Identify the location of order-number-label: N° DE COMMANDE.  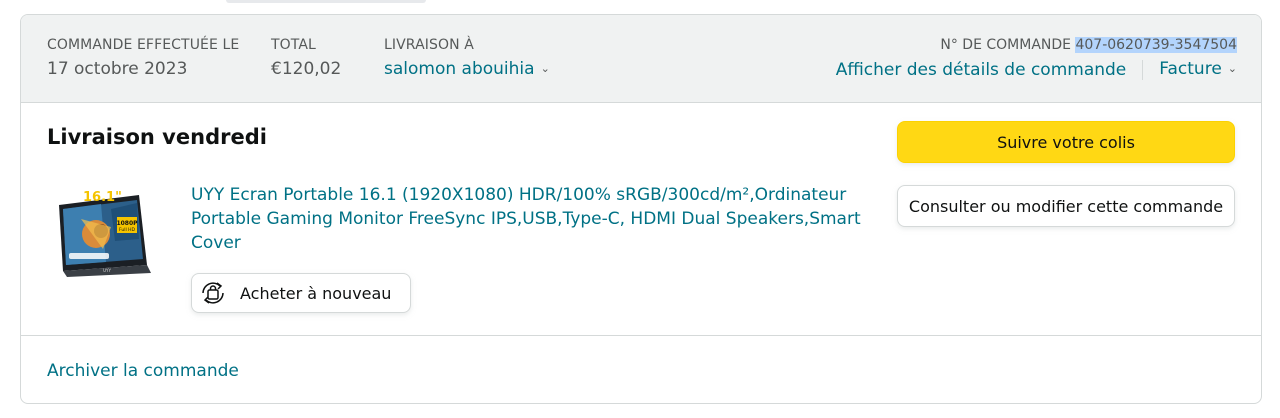
(1006, 45).